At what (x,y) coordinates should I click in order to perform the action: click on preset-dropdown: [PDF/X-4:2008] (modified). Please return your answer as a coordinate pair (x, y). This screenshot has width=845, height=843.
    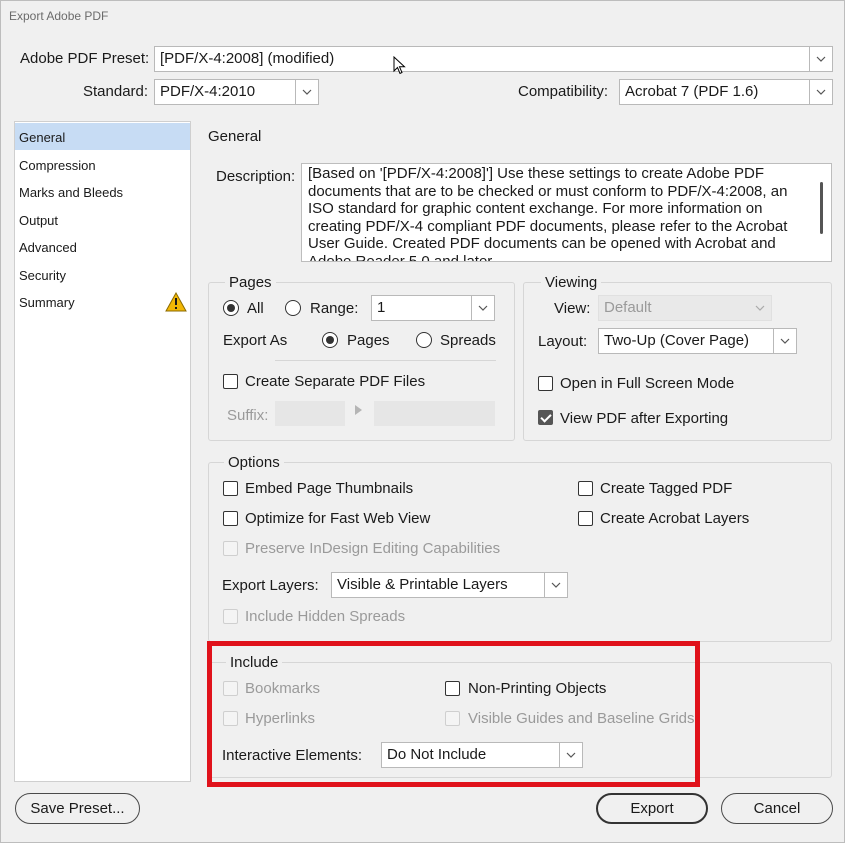
    Looking at the image, I should click on (493, 59).